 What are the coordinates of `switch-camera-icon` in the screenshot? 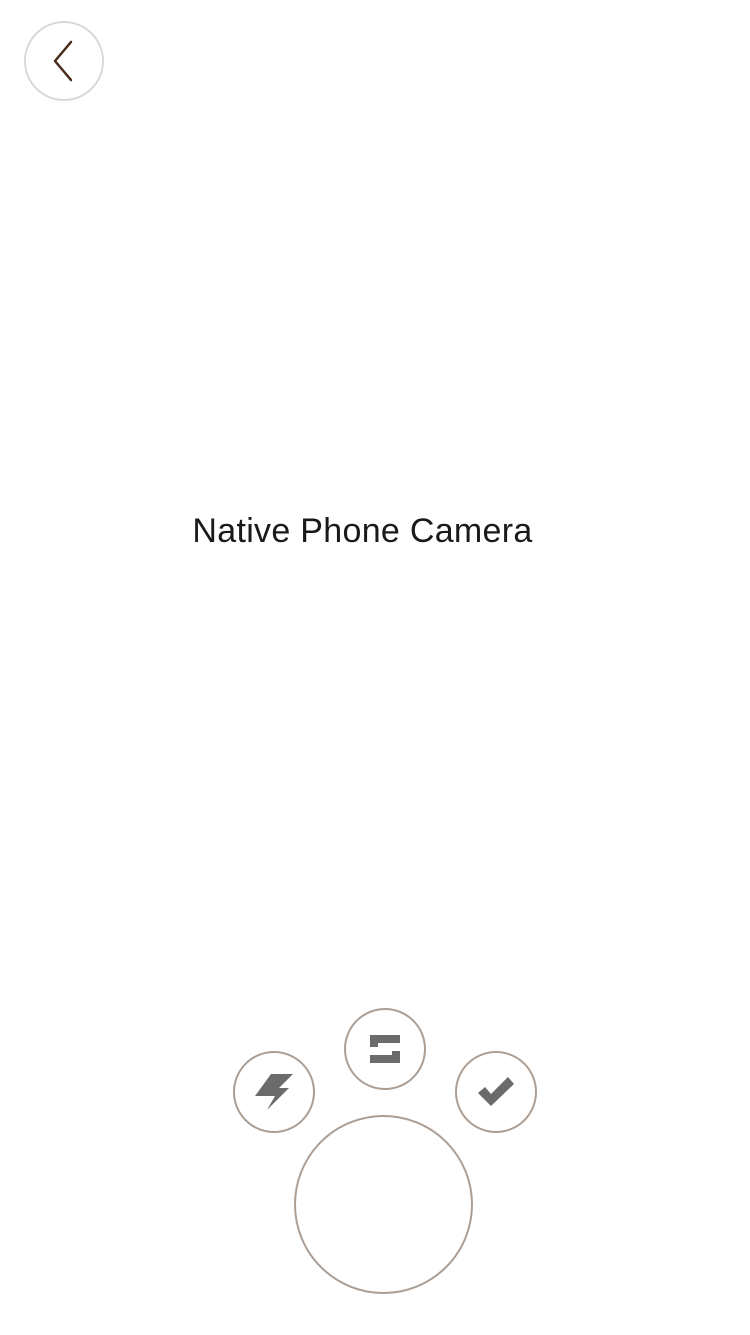 It's located at (385, 1049).